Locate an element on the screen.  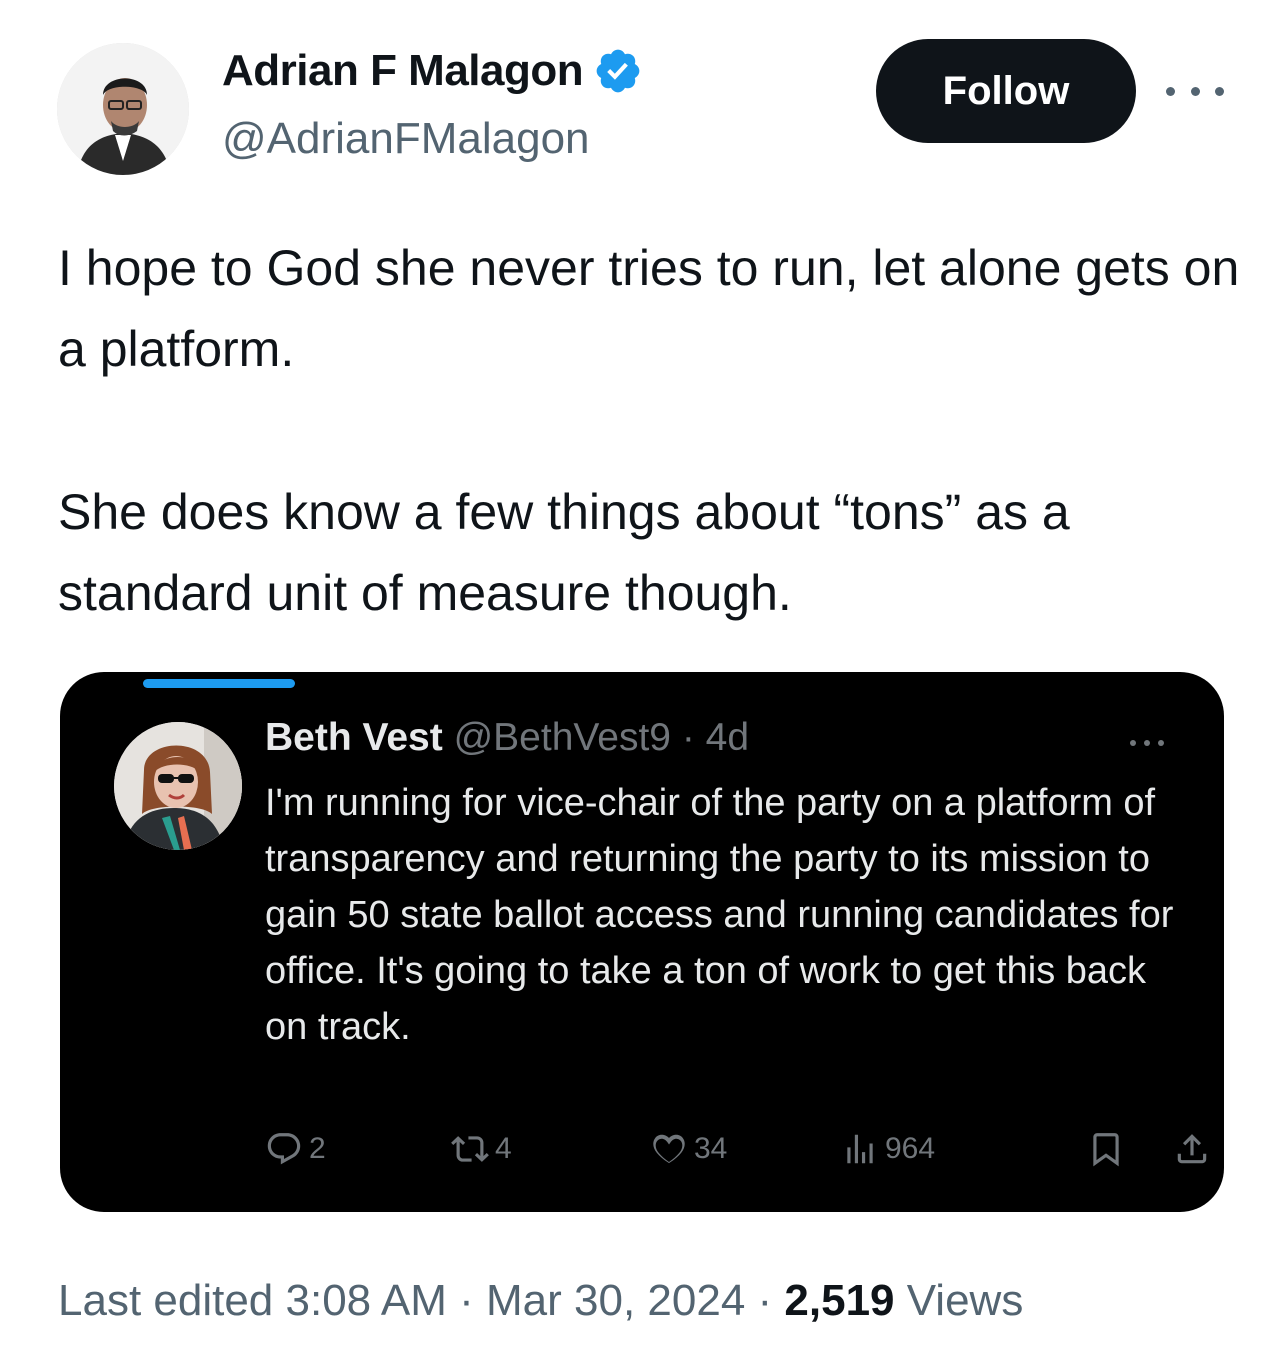
quoted-display-name: Beth Vest is located at coordinates (354, 737).